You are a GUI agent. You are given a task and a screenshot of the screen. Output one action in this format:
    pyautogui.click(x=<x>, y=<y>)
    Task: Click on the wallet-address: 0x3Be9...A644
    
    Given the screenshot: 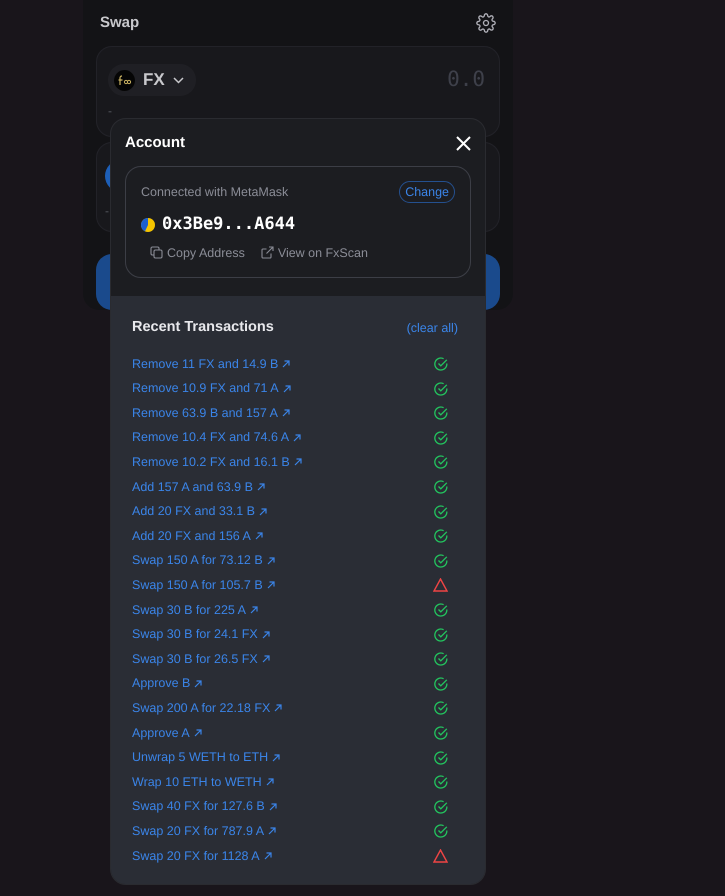 What is the action you would take?
    pyautogui.click(x=229, y=224)
    